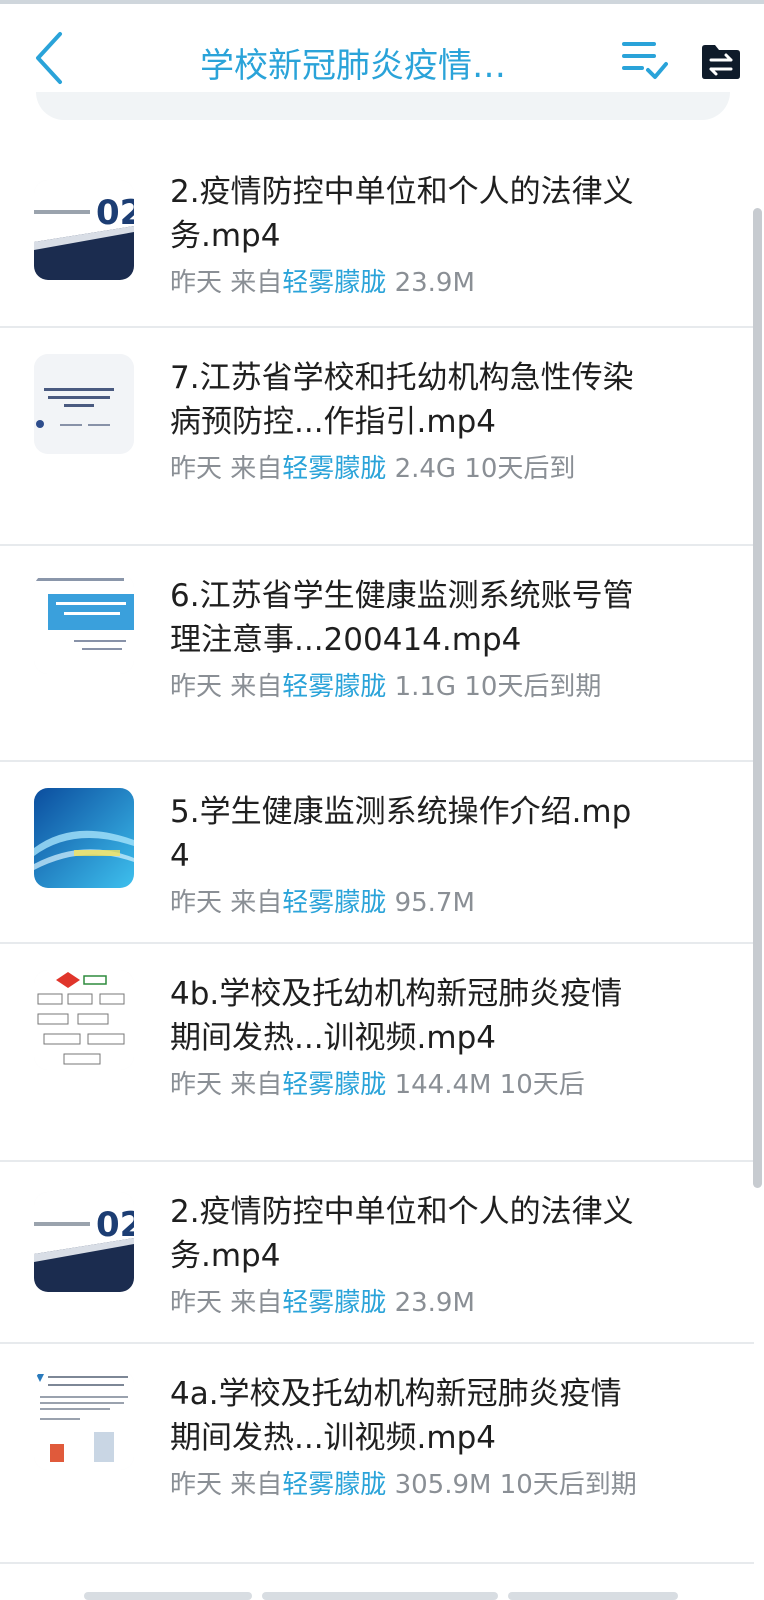 Image resolution: width=764 pixels, height=1600 pixels. What do you see at coordinates (401, 834) in the screenshot?
I see `file-name: 5.学生健康监测系统操作介绍.mp4` at bounding box center [401, 834].